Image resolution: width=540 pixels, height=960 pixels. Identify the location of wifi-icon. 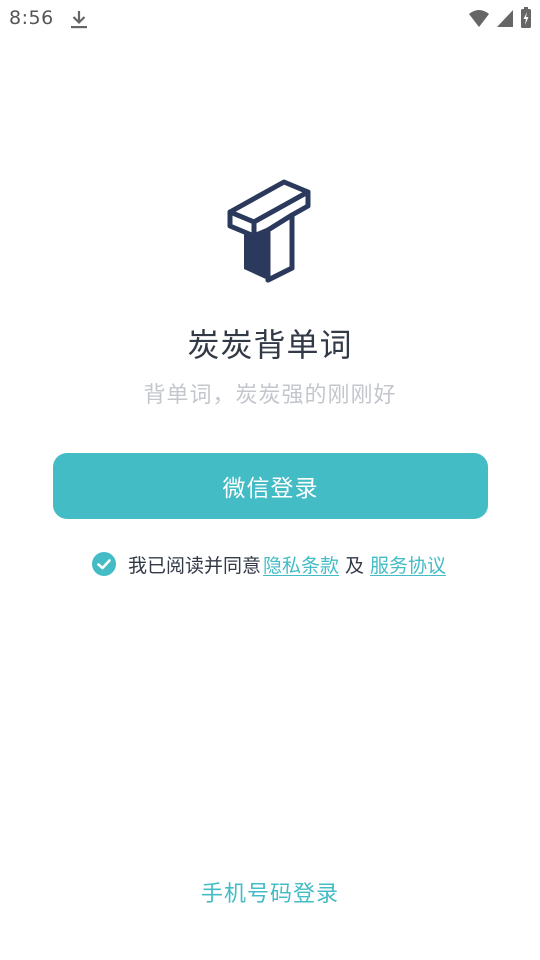
(479, 18).